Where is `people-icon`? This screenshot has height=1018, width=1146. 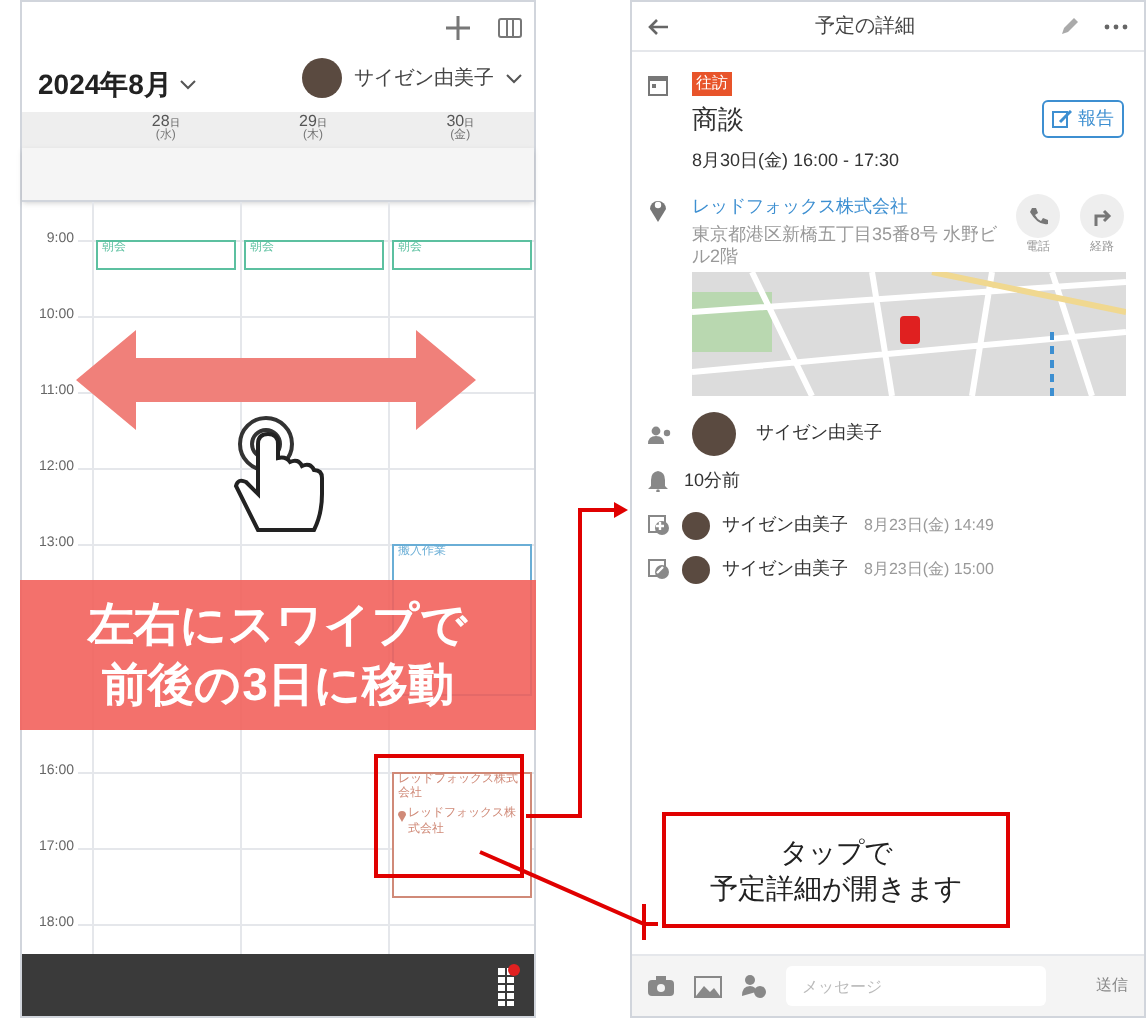
people-icon is located at coordinates (660, 434).